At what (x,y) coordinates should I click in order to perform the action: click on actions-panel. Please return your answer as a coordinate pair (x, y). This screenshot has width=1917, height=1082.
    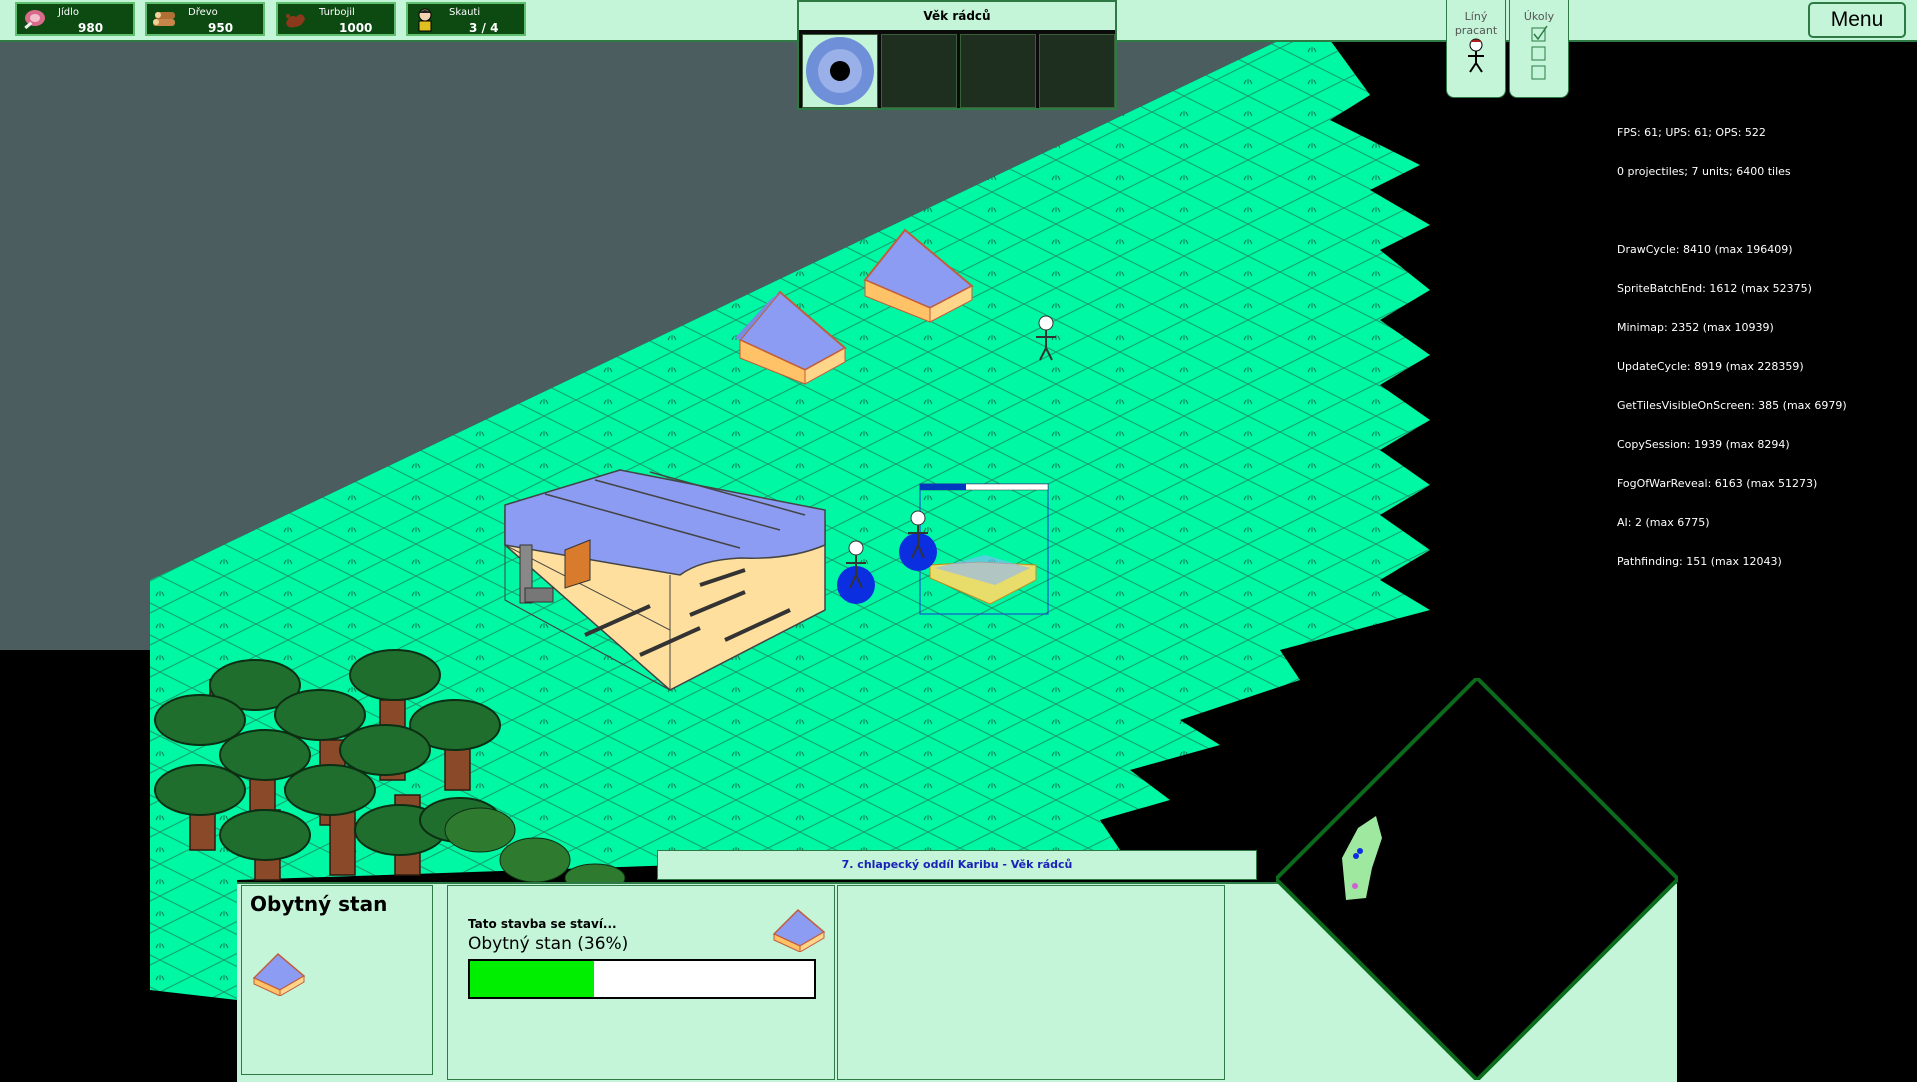
    Looking at the image, I should click on (1031, 982).